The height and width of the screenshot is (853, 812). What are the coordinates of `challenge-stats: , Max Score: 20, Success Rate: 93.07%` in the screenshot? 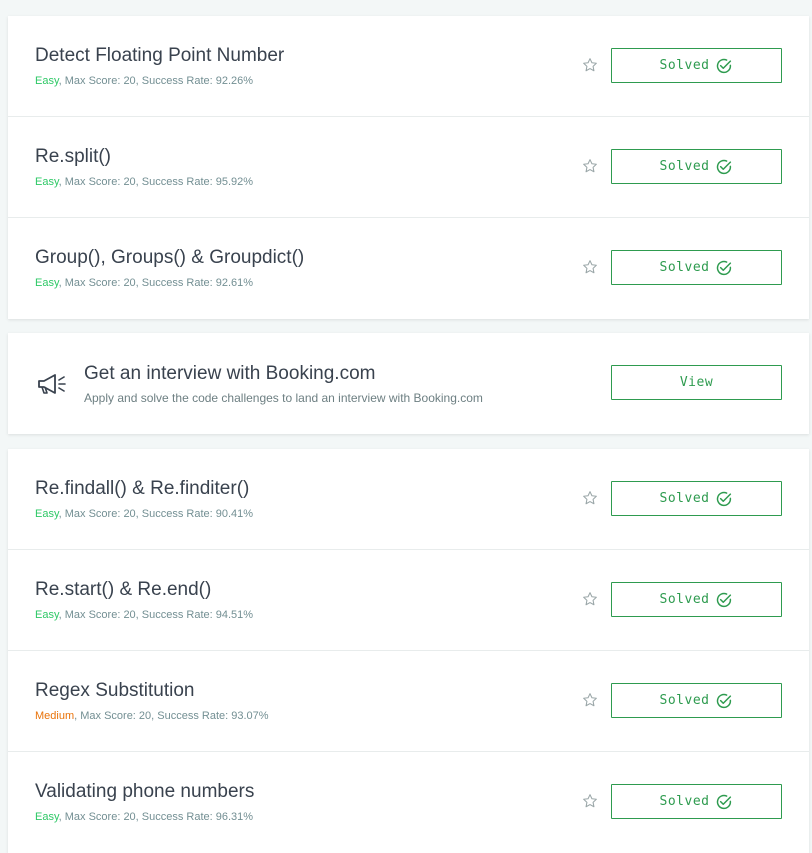 It's located at (171, 716).